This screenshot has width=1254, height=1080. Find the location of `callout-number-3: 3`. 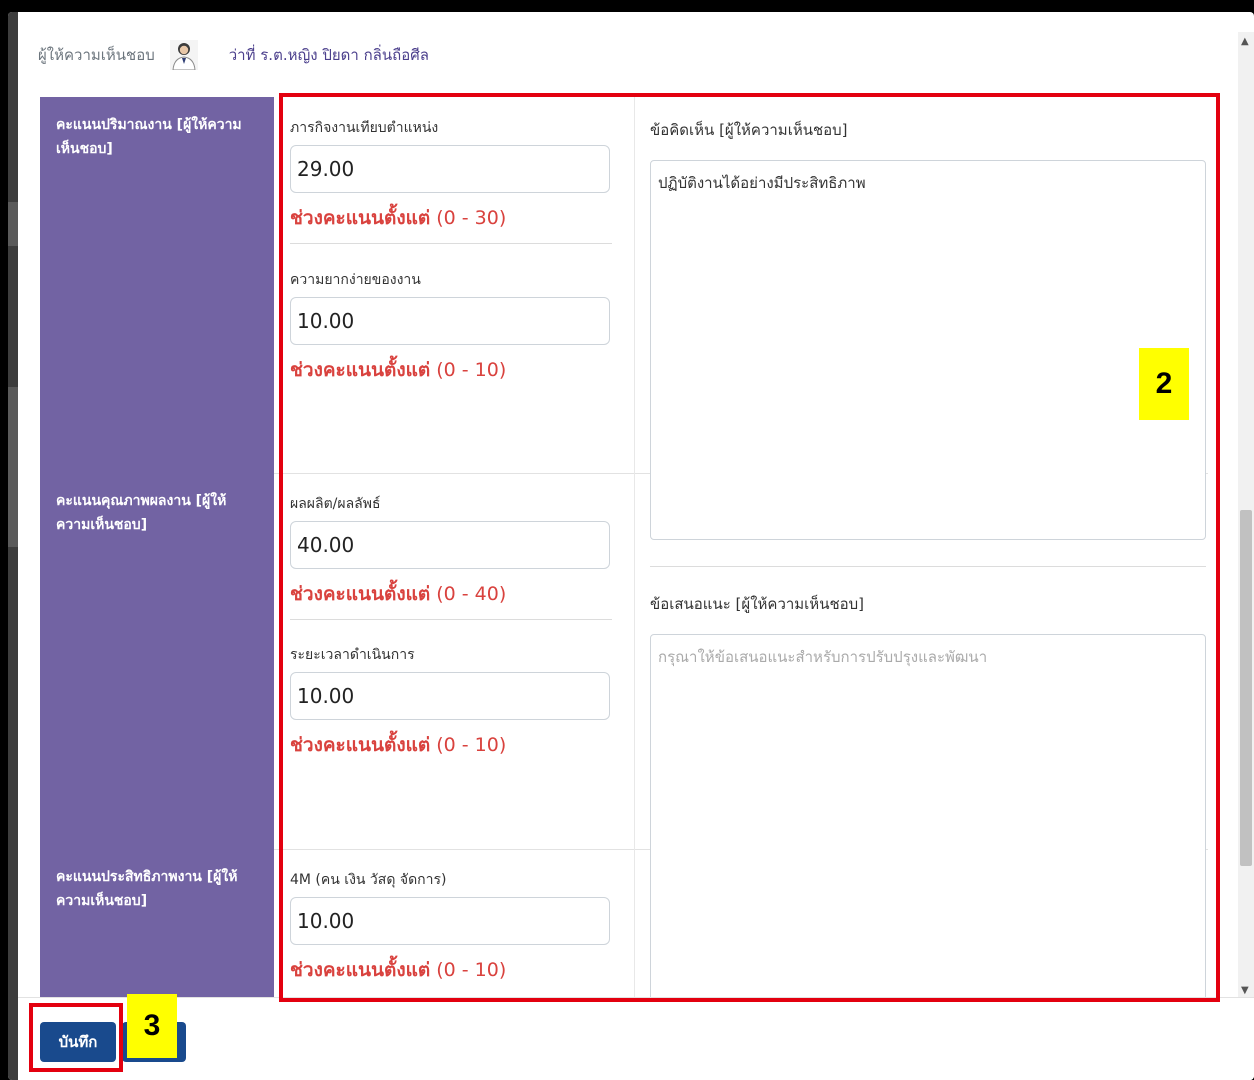

callout-number-3: 3 is located at coordinates (152, 1026).